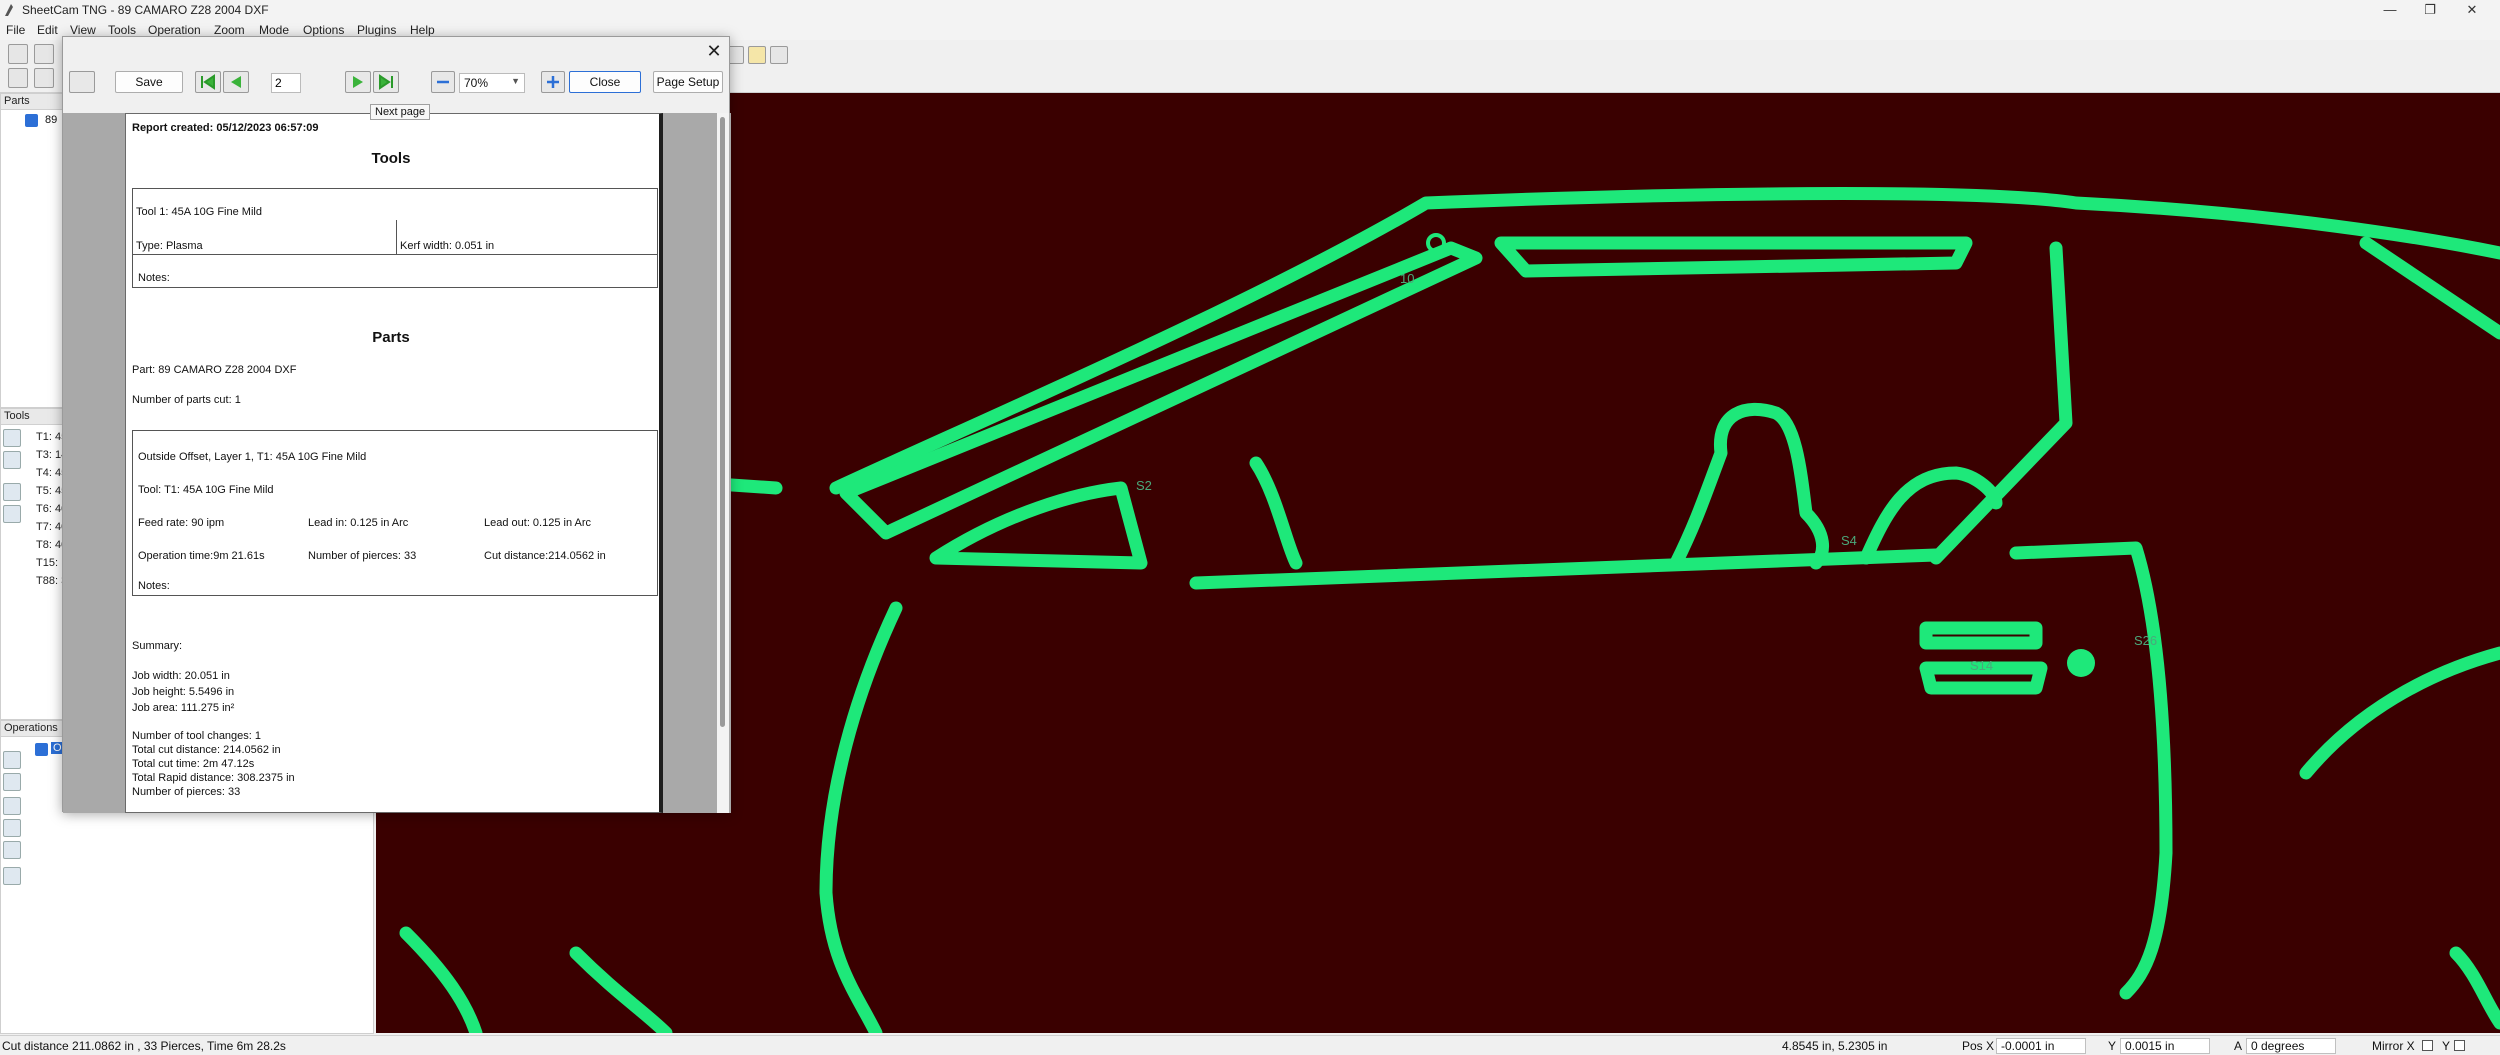 The image size is (2500, 1055). What do you see at coordinates (2430, 10) in the screenshot?
I see `maximize-button: ❐` at bounding box center [2430, 10].